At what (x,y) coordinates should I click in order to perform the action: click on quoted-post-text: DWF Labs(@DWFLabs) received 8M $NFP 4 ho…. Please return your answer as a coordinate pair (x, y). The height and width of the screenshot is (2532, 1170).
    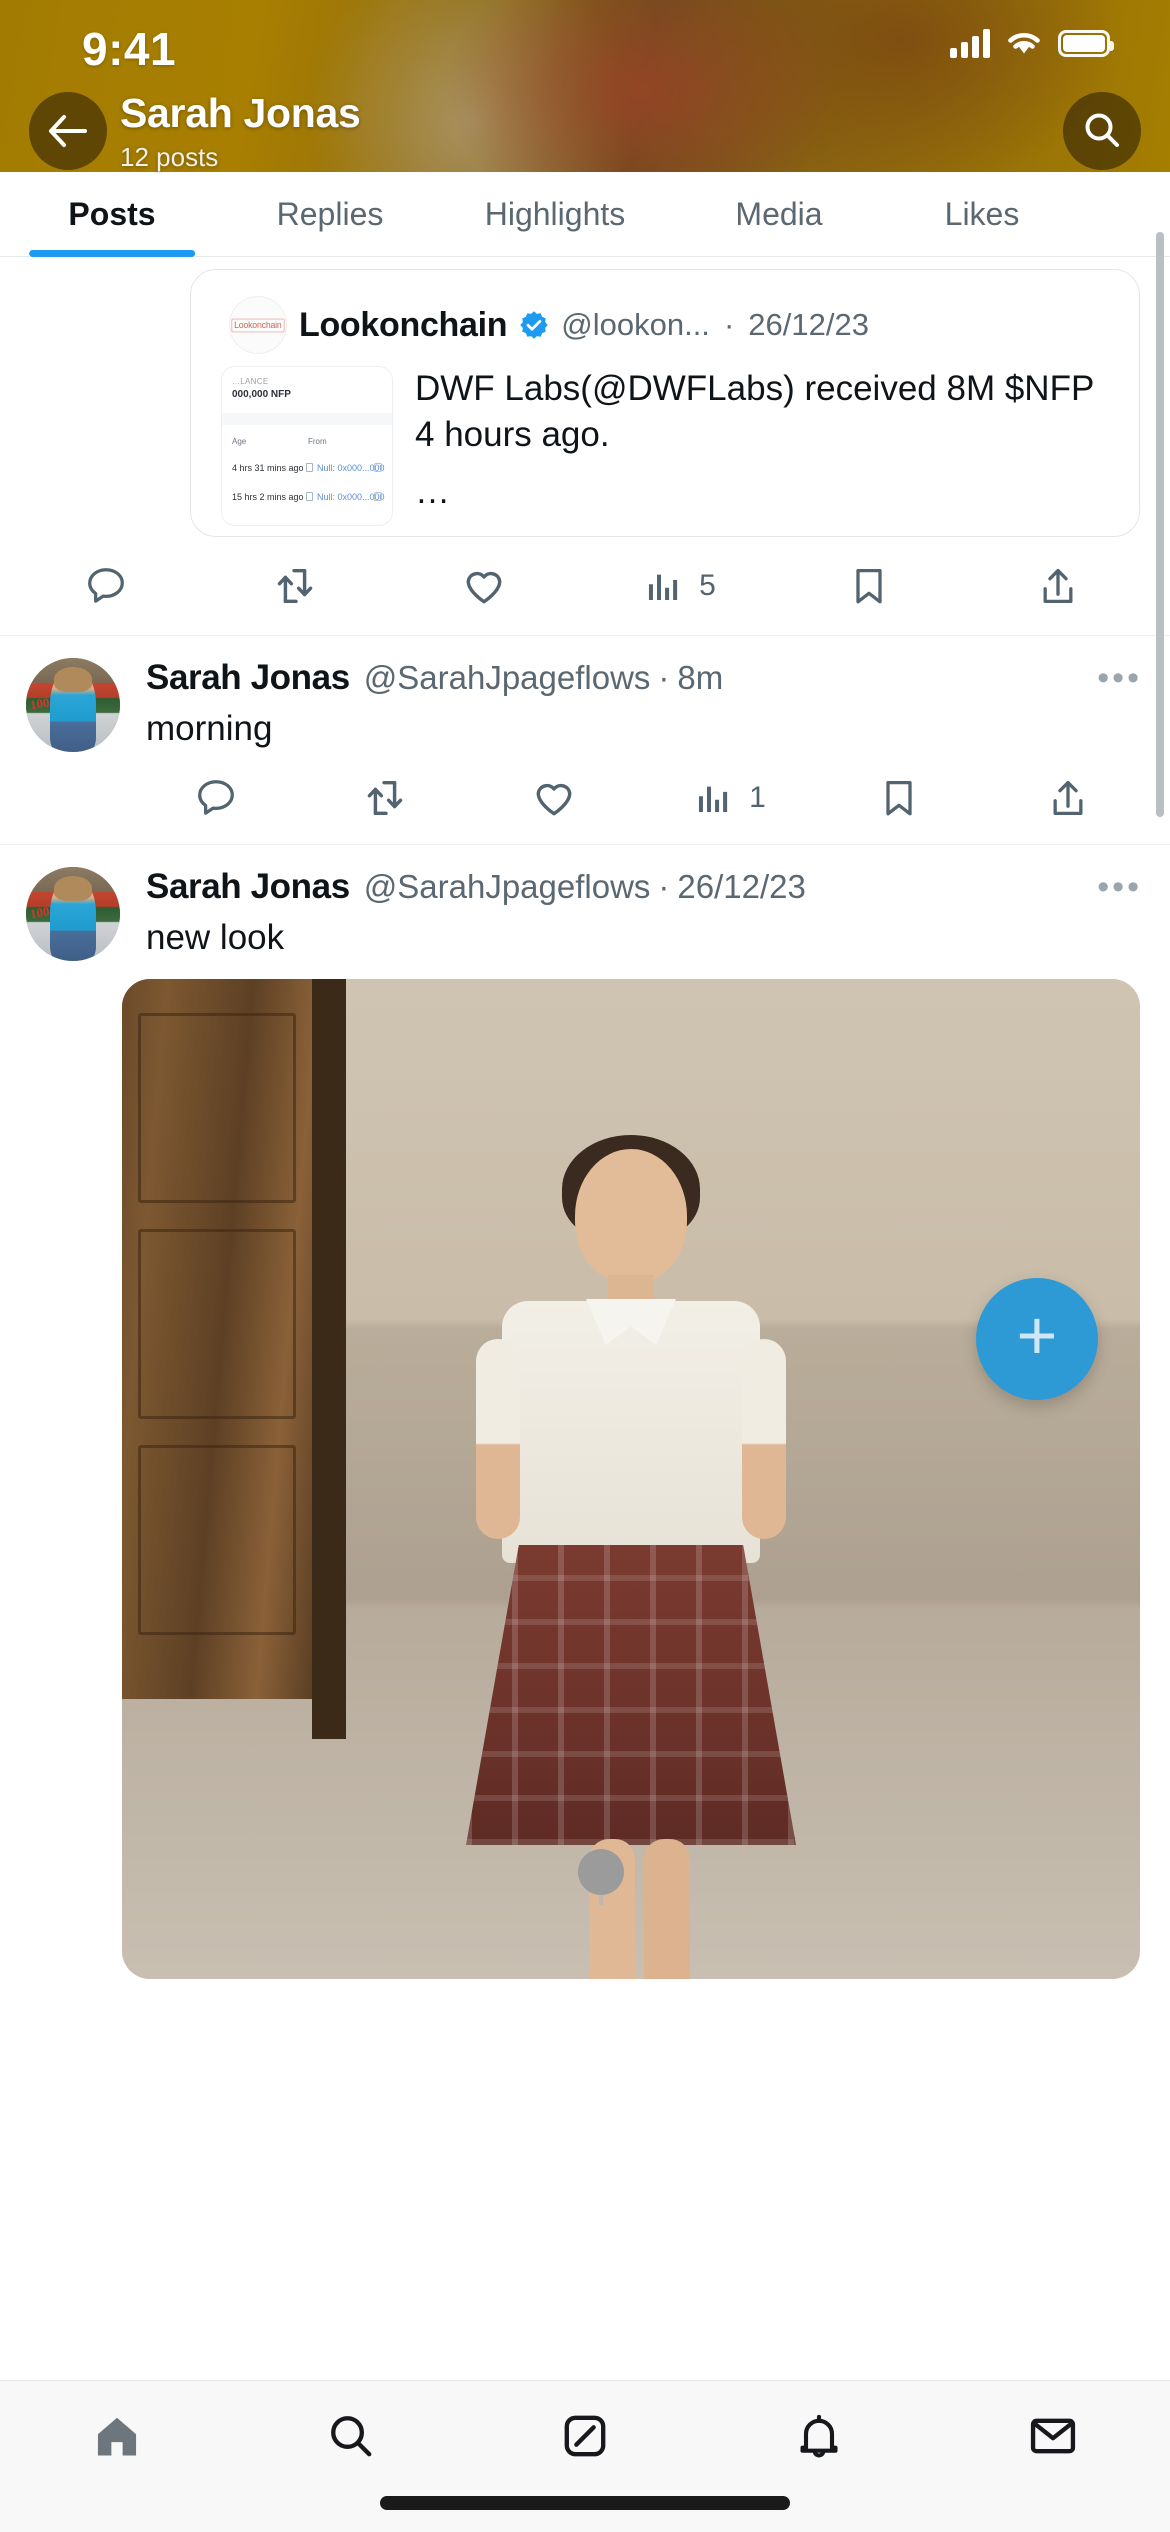
    Looking at the image, I should click on (754, 412).